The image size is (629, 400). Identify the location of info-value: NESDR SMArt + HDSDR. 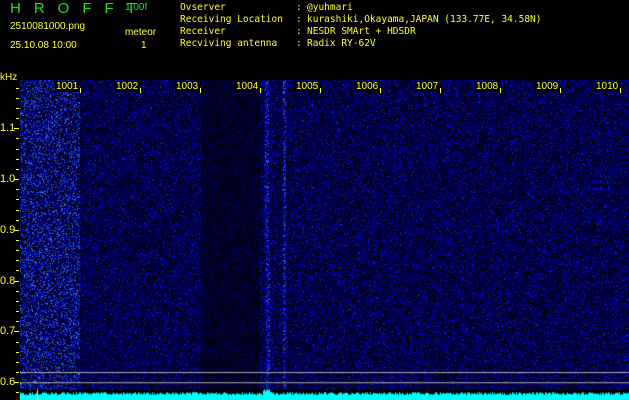
(361, 31).